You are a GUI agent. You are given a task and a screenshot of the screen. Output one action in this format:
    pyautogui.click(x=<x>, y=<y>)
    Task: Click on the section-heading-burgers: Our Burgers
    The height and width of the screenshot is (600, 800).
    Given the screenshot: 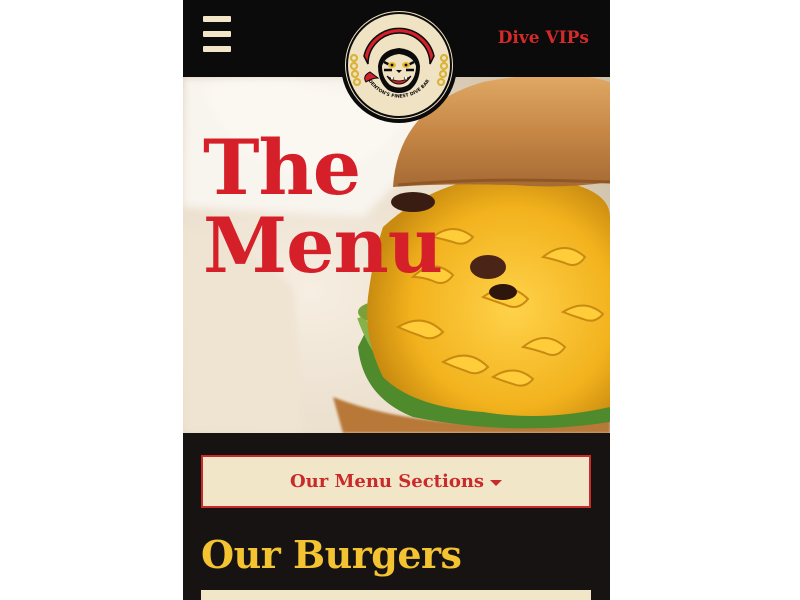 What is the action you would take?
    pyautogui.click(x=331, y=554)
    